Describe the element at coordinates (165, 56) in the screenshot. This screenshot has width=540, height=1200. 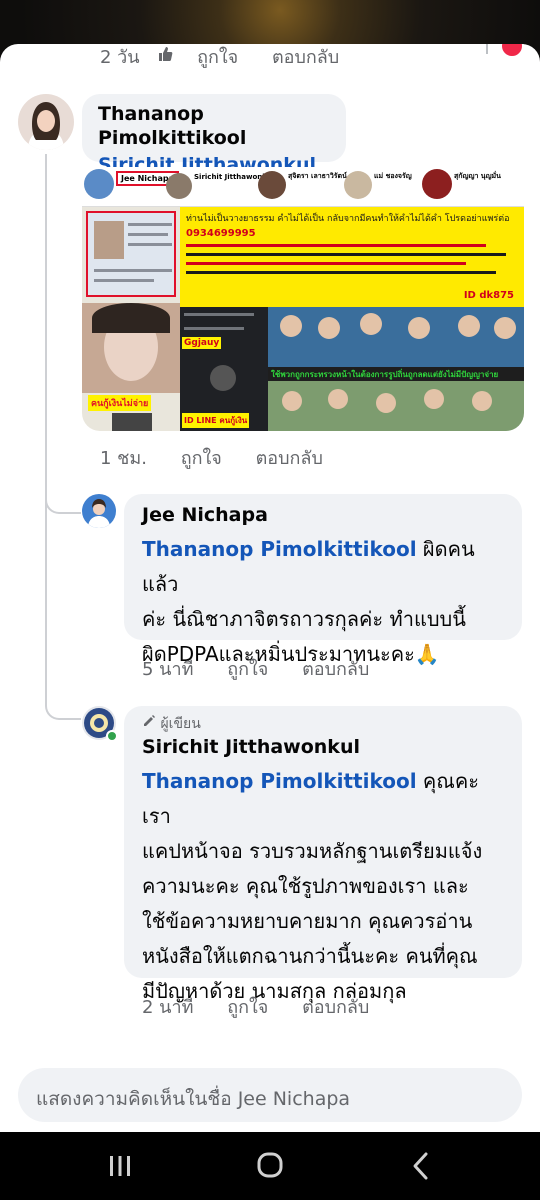
I see `like-reaction-icon` at that location.